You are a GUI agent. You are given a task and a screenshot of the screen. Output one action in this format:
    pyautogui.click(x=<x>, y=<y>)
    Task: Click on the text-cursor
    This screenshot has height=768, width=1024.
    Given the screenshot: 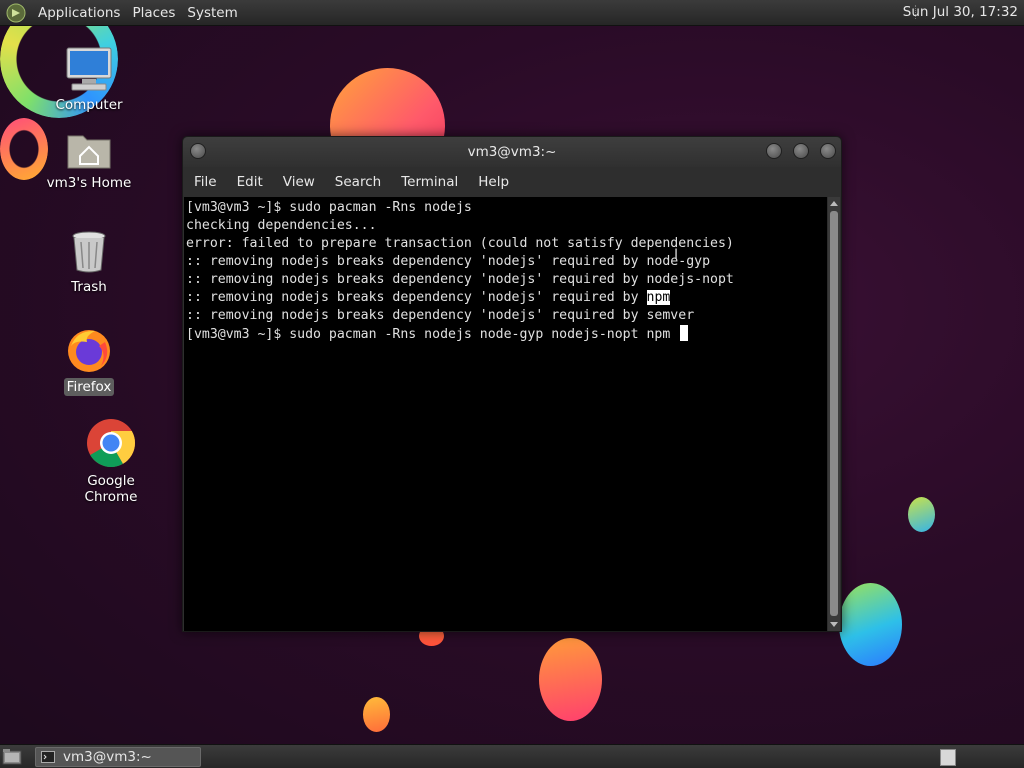 What is the action you would take?
    pyautogui.click(x=684, y=333)
    